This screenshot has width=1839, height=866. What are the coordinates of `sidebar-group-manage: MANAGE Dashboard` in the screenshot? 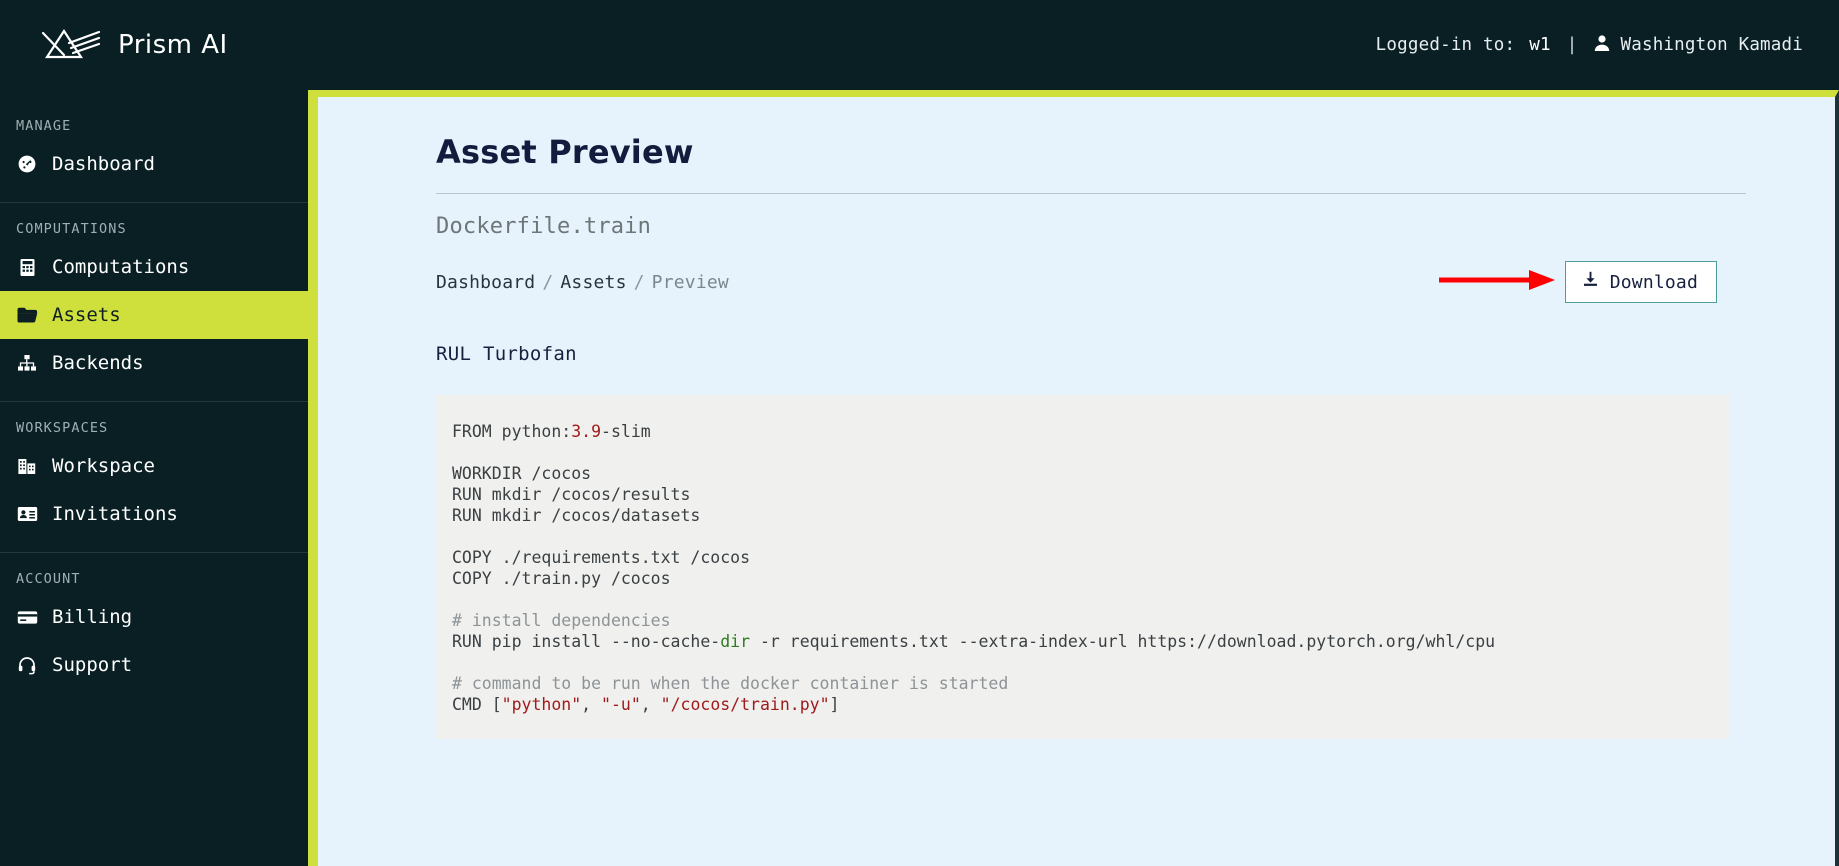 It's located at (154, 144).